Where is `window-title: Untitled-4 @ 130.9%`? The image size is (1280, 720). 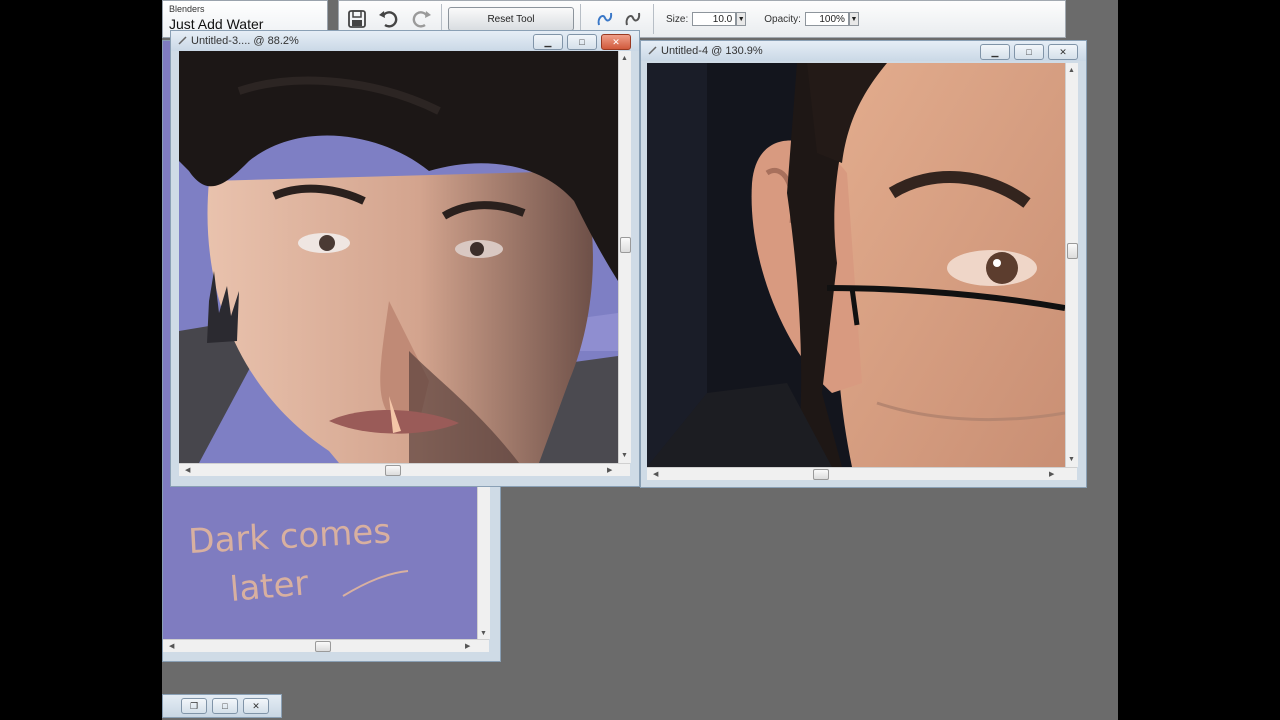
window-title: Untitled-4 @ 130.9% is located at coordinates (712, 51).